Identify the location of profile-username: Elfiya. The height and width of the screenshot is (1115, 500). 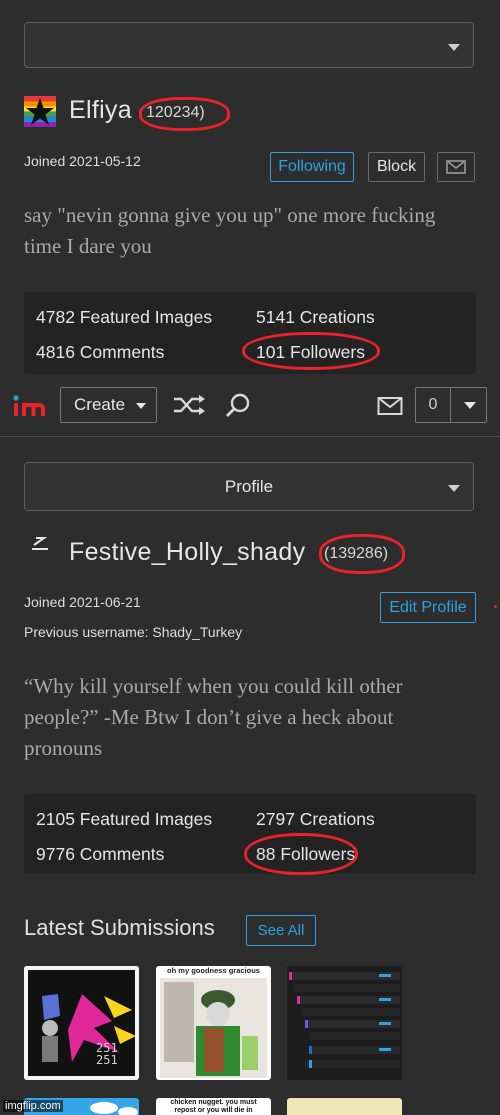
(100, 110).